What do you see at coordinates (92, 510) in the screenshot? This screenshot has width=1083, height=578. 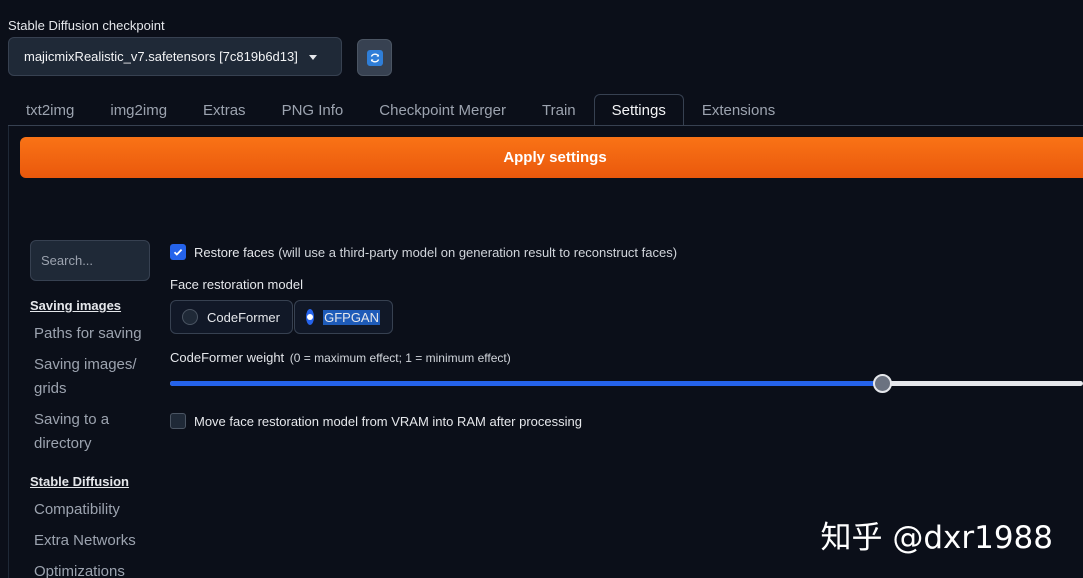 I see `nav-item-compatibility: Compatibility` at bounding box center [92, 510].